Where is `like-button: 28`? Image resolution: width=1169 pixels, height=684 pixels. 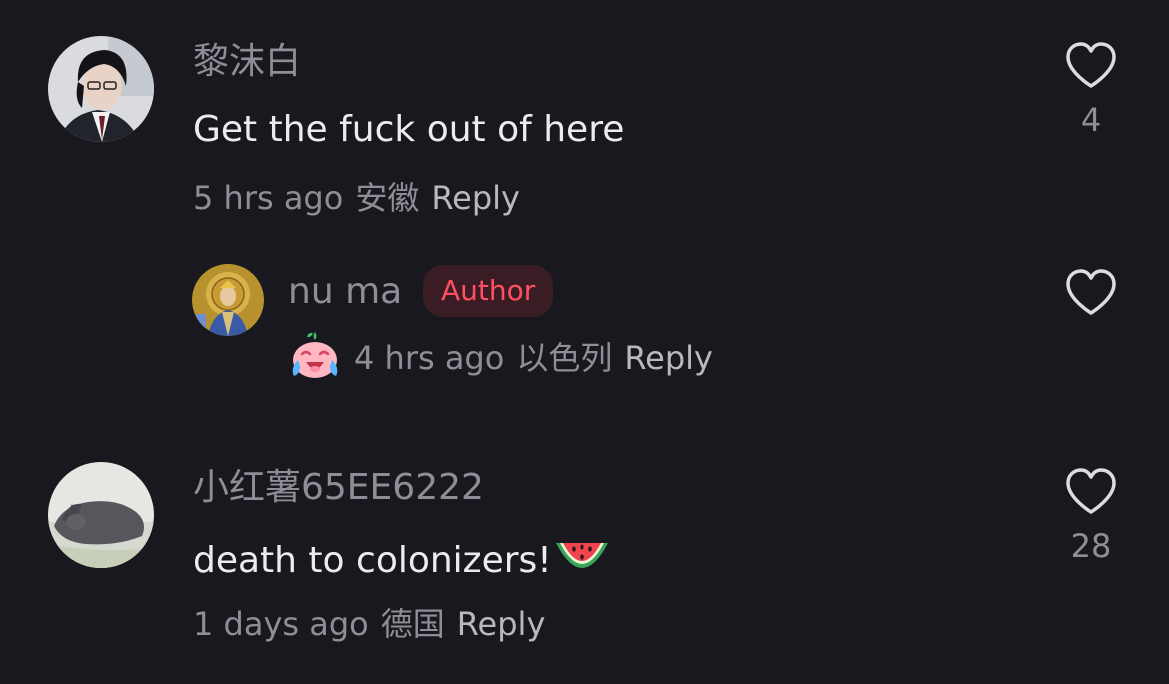
like-button: 28 is located at coordinates (1091, 515).